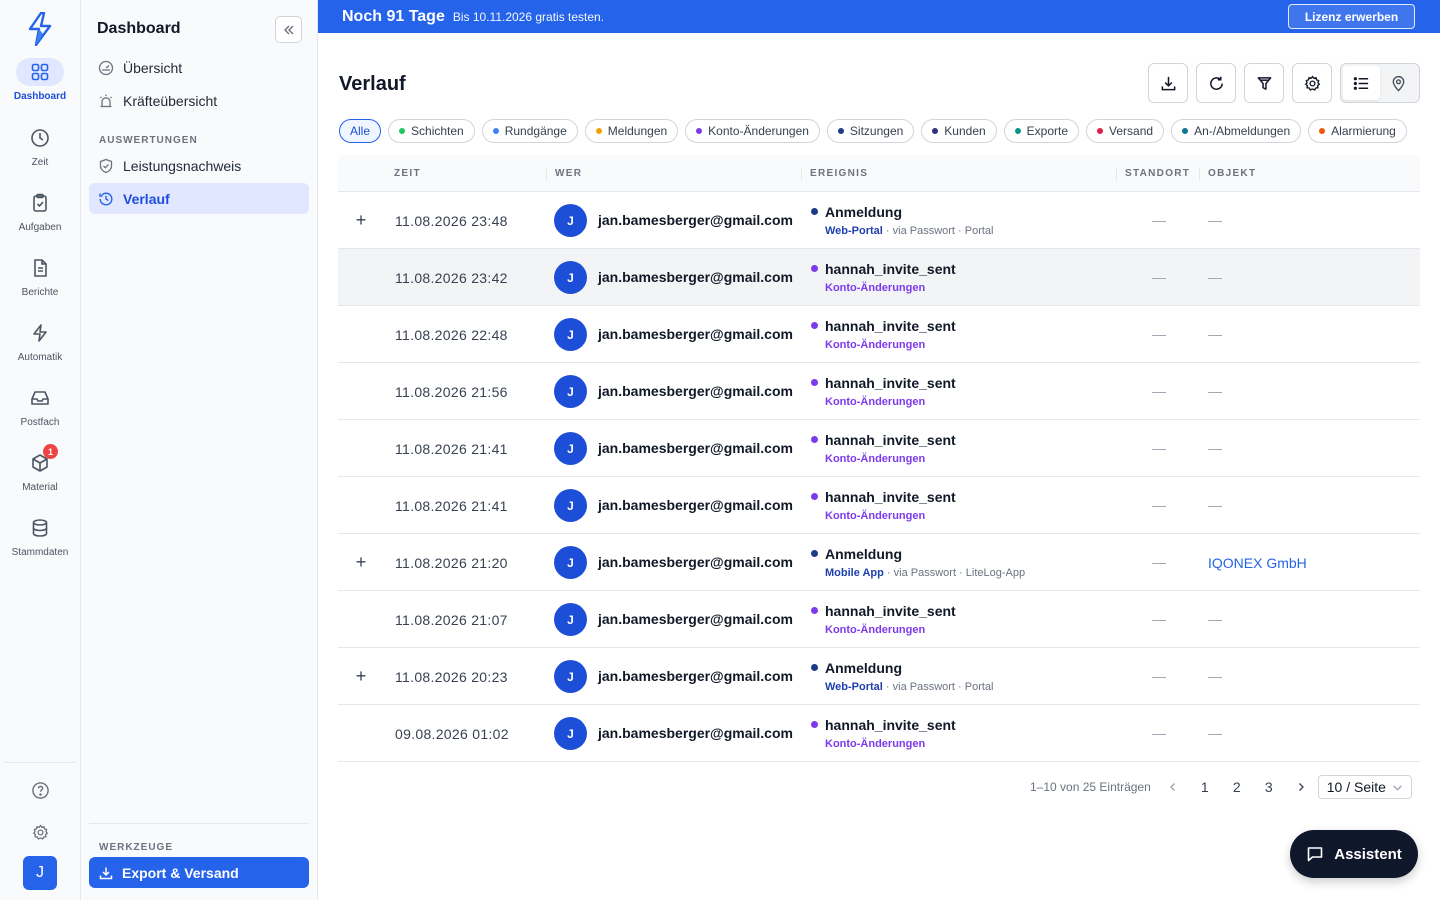 The image size is (1440, 900). I want to click on objekt-link: IQONEX GmbH, so click(1257, 563).